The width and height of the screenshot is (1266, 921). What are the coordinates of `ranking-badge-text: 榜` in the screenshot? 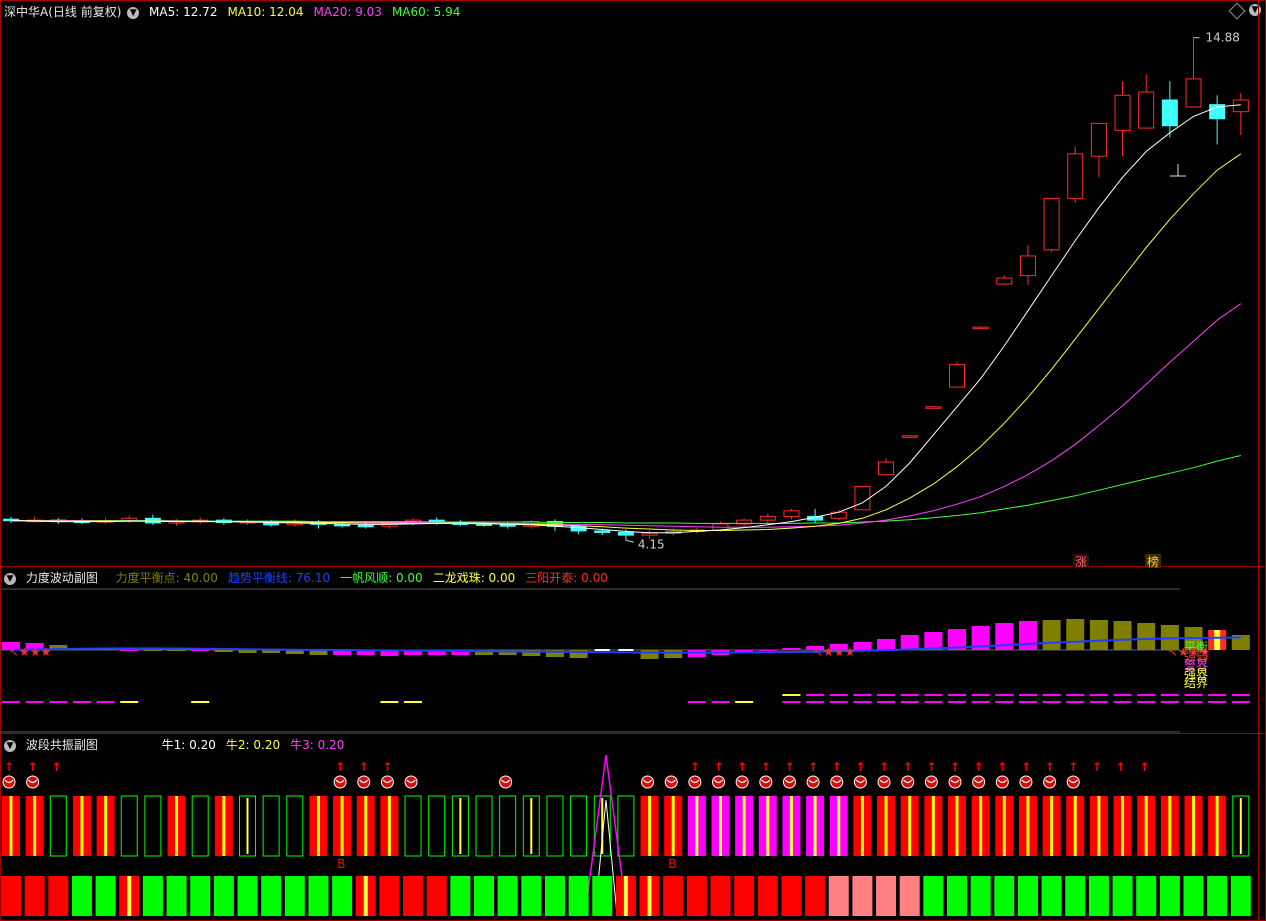 It's located at (1153, 561).